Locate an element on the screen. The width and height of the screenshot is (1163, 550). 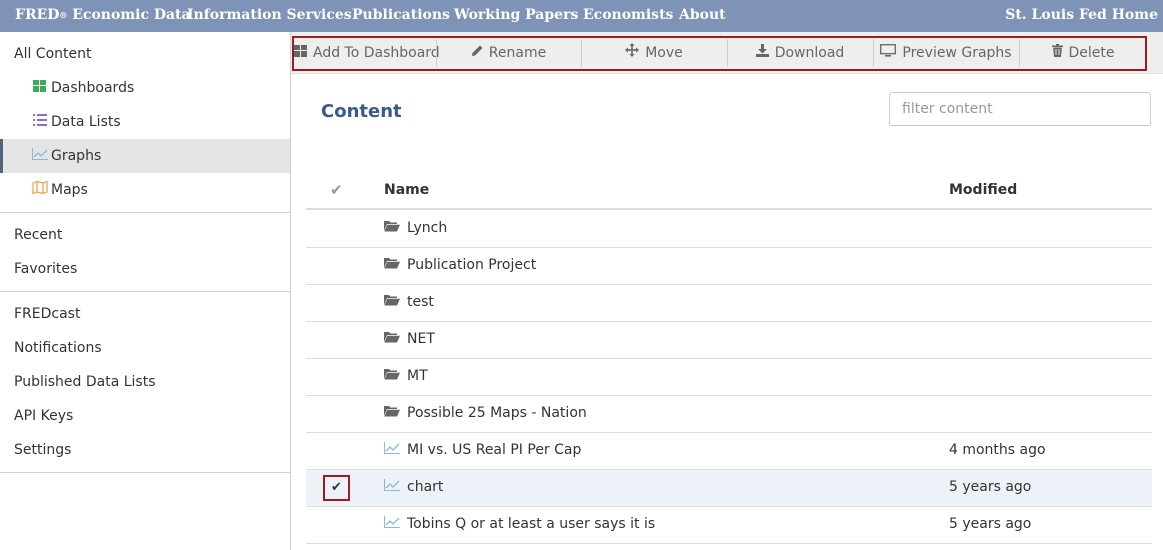
sidebar-item-all-content: All Content is located at coordinates (145, 54).